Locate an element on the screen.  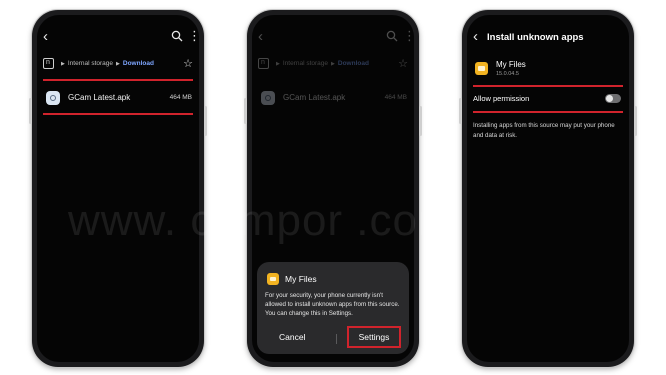
button-divider is located at coordinates (336, 339).